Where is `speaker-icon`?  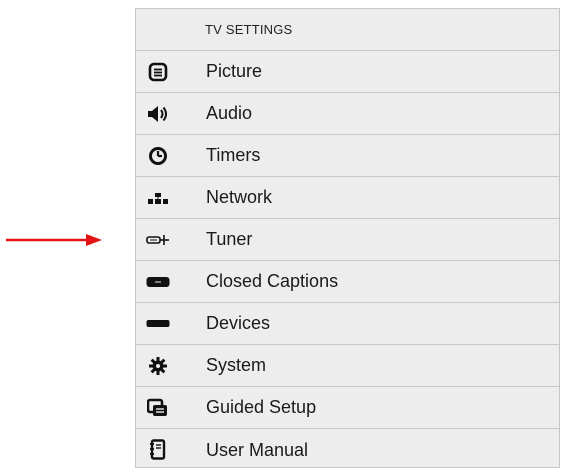
speaker-icon is located at coordinates (158, 114).